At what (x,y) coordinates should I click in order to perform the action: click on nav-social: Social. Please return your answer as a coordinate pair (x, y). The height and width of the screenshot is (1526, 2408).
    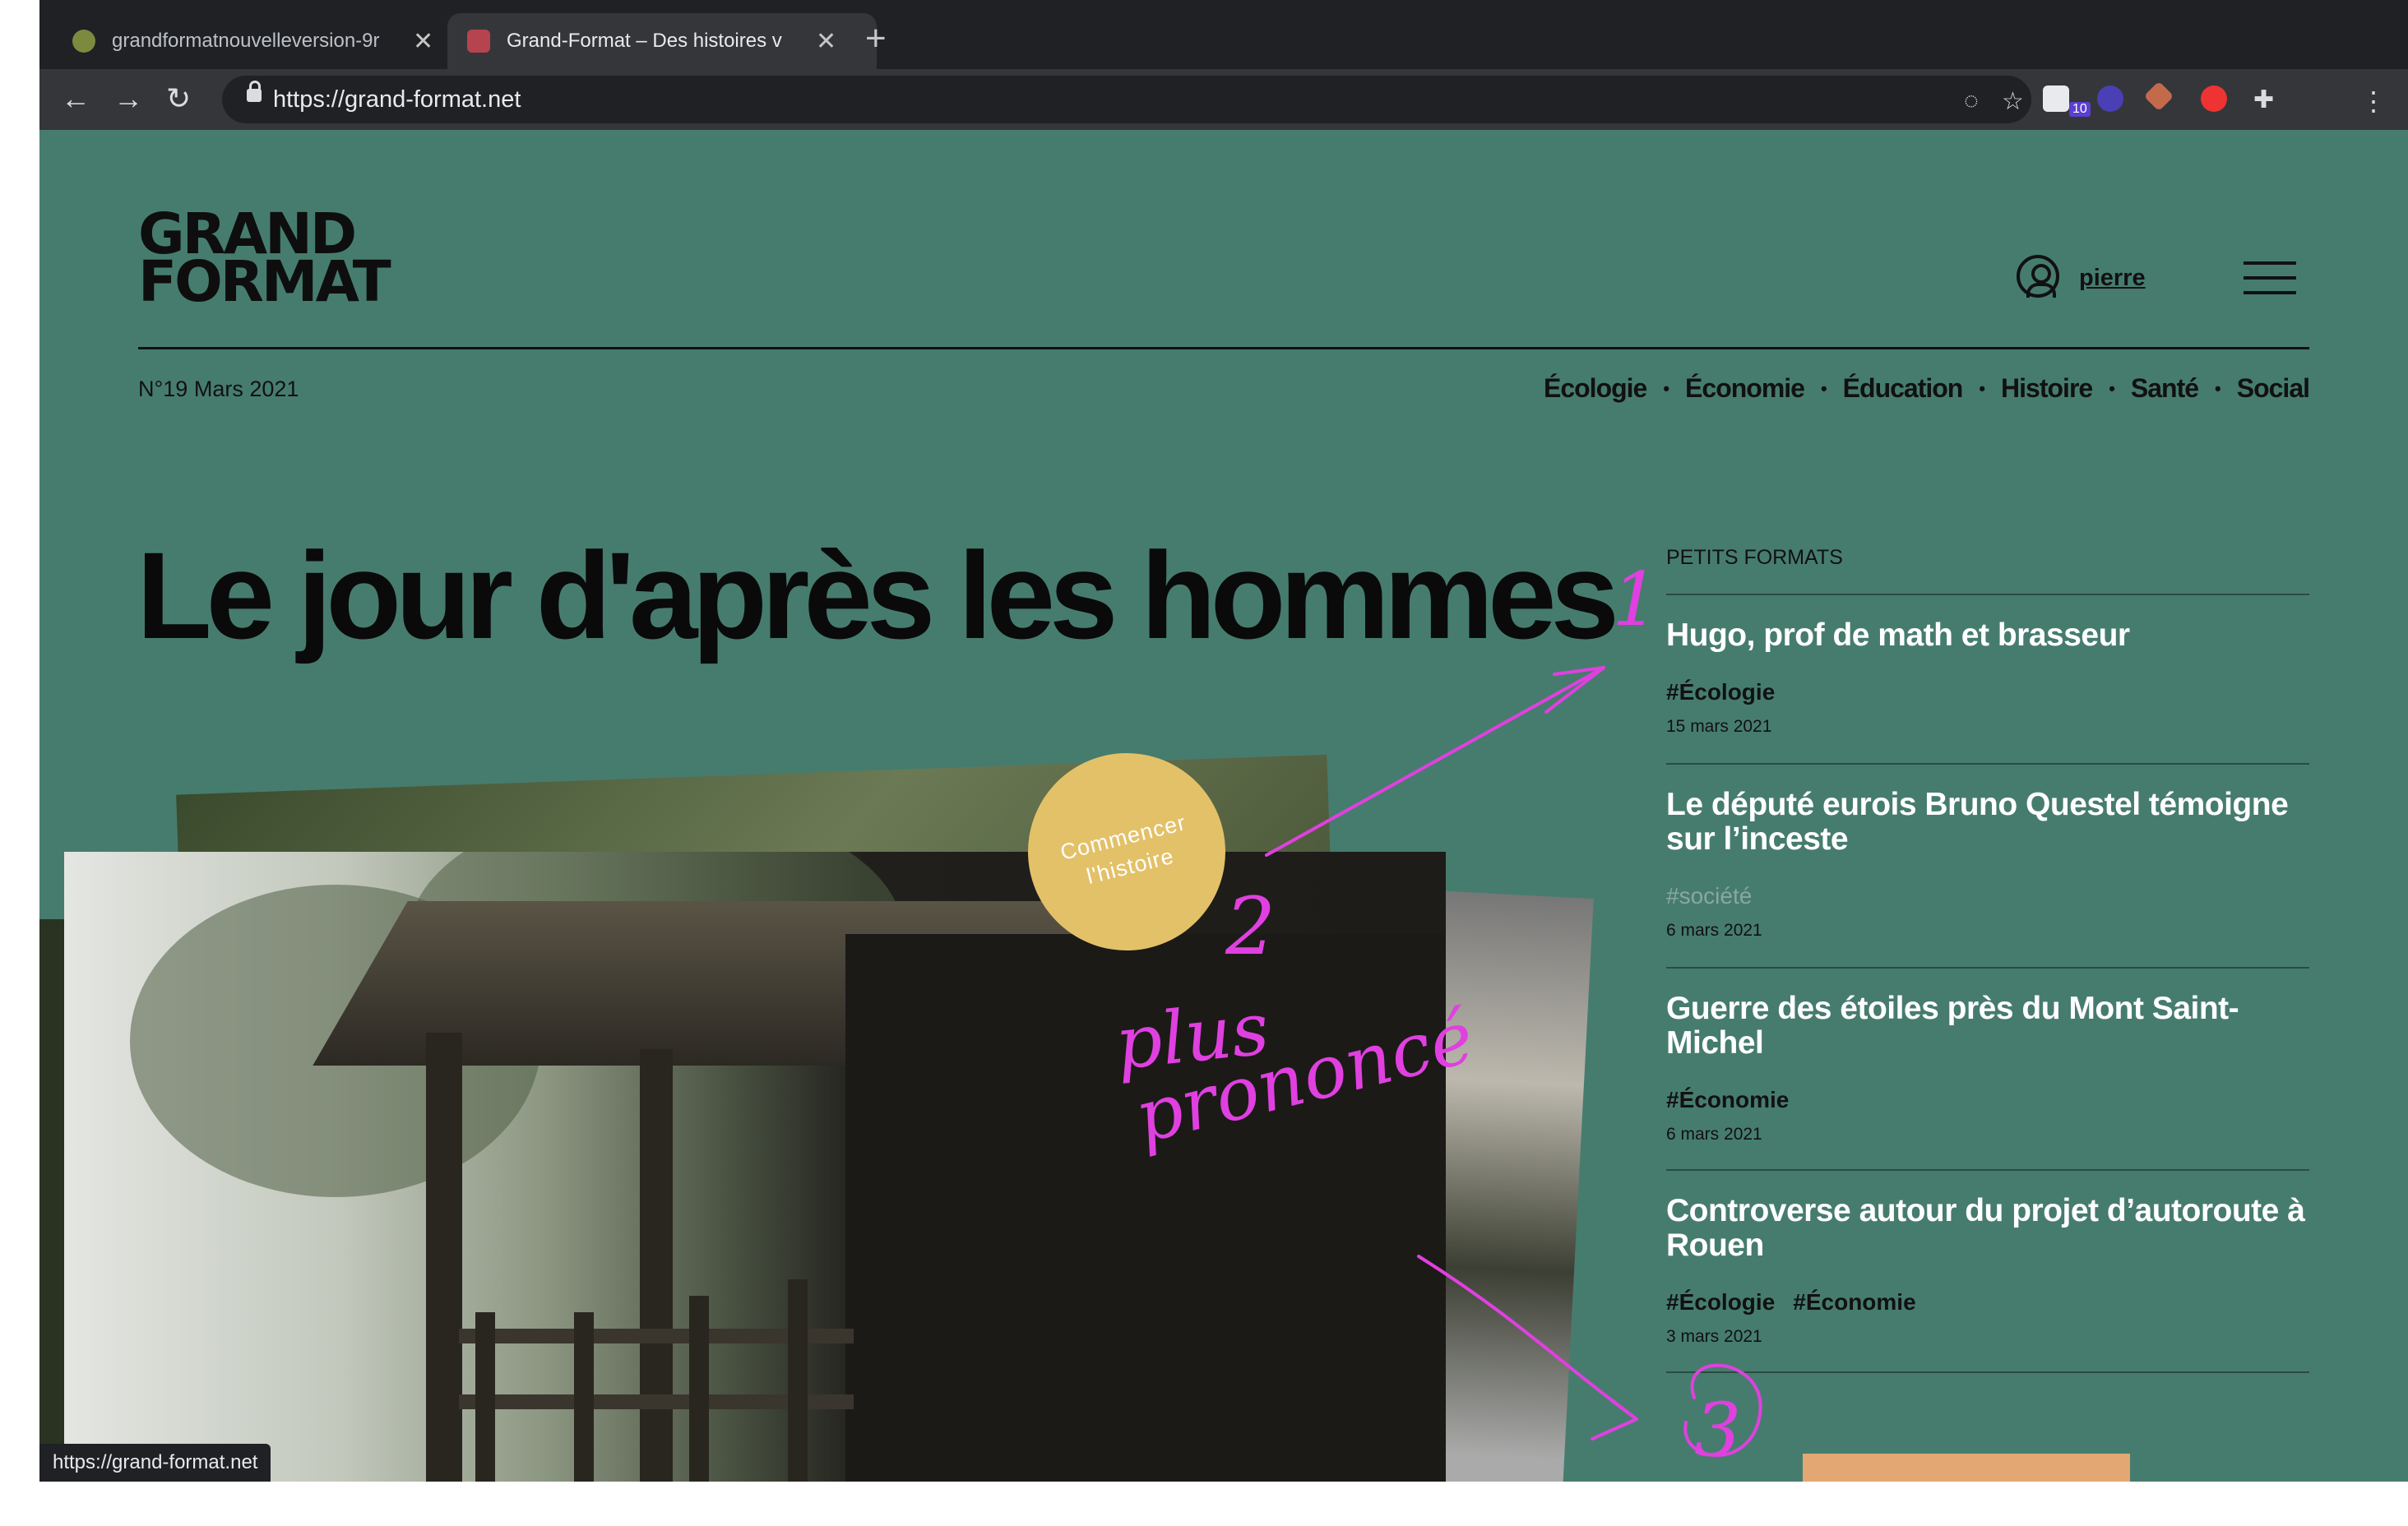
    Looking at the image, I should click on (2273, 388).